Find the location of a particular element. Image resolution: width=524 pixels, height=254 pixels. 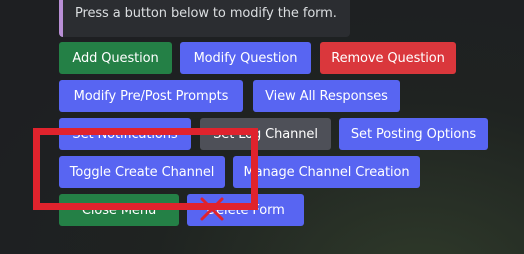

close-menu-button: Close Menu is located at coordinates (119, 210).